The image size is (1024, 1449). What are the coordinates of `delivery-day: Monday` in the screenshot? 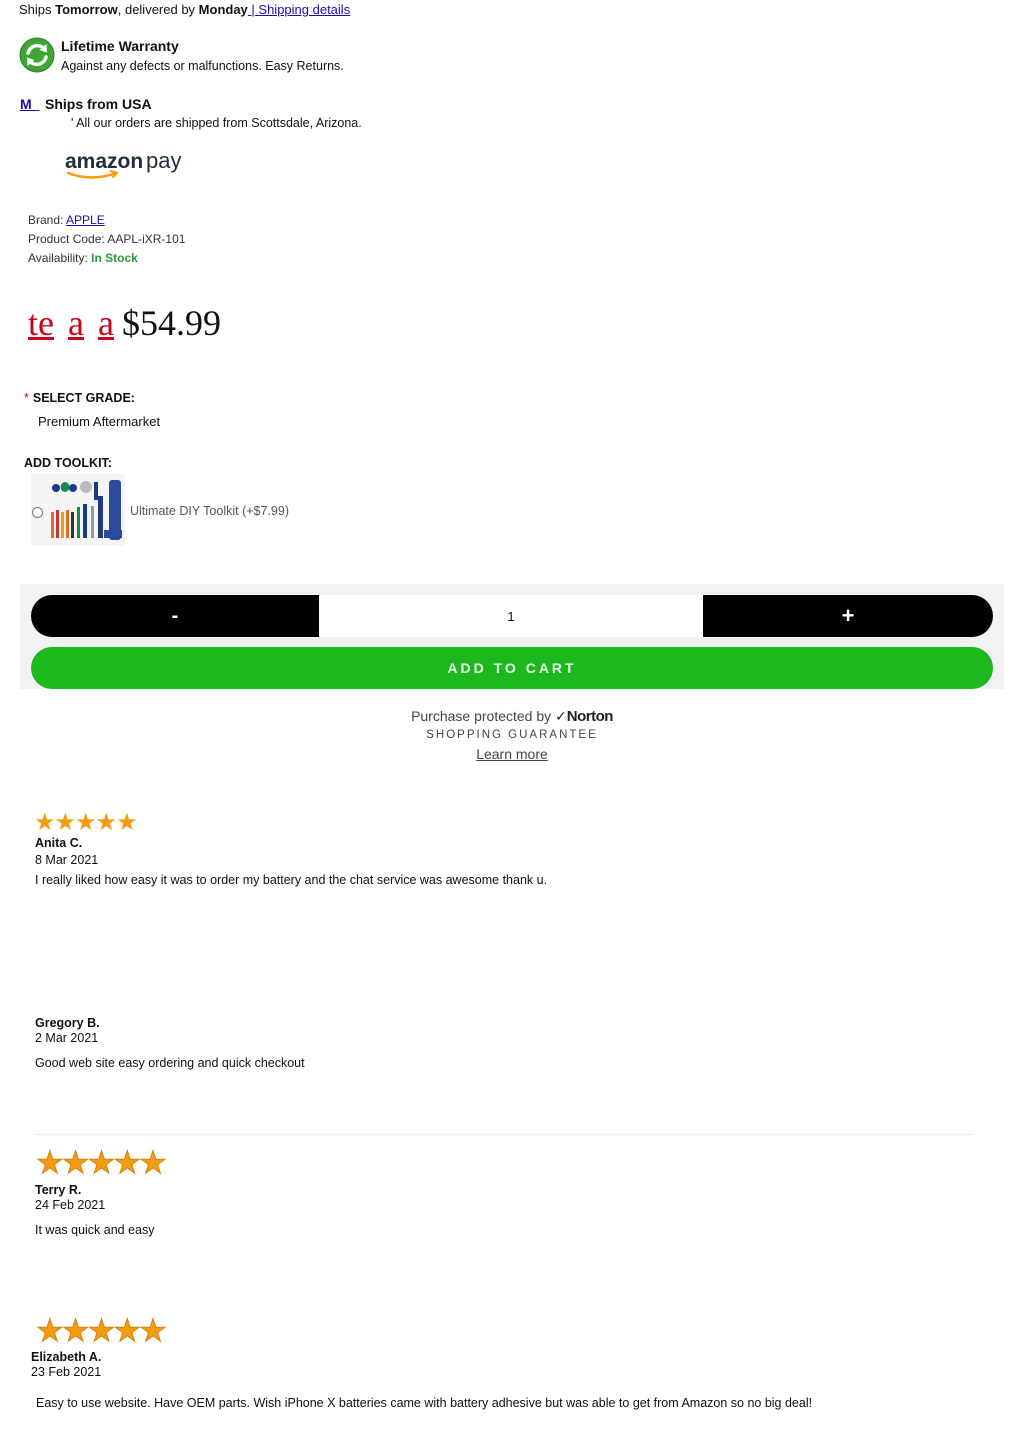 It's located at (223, 9).